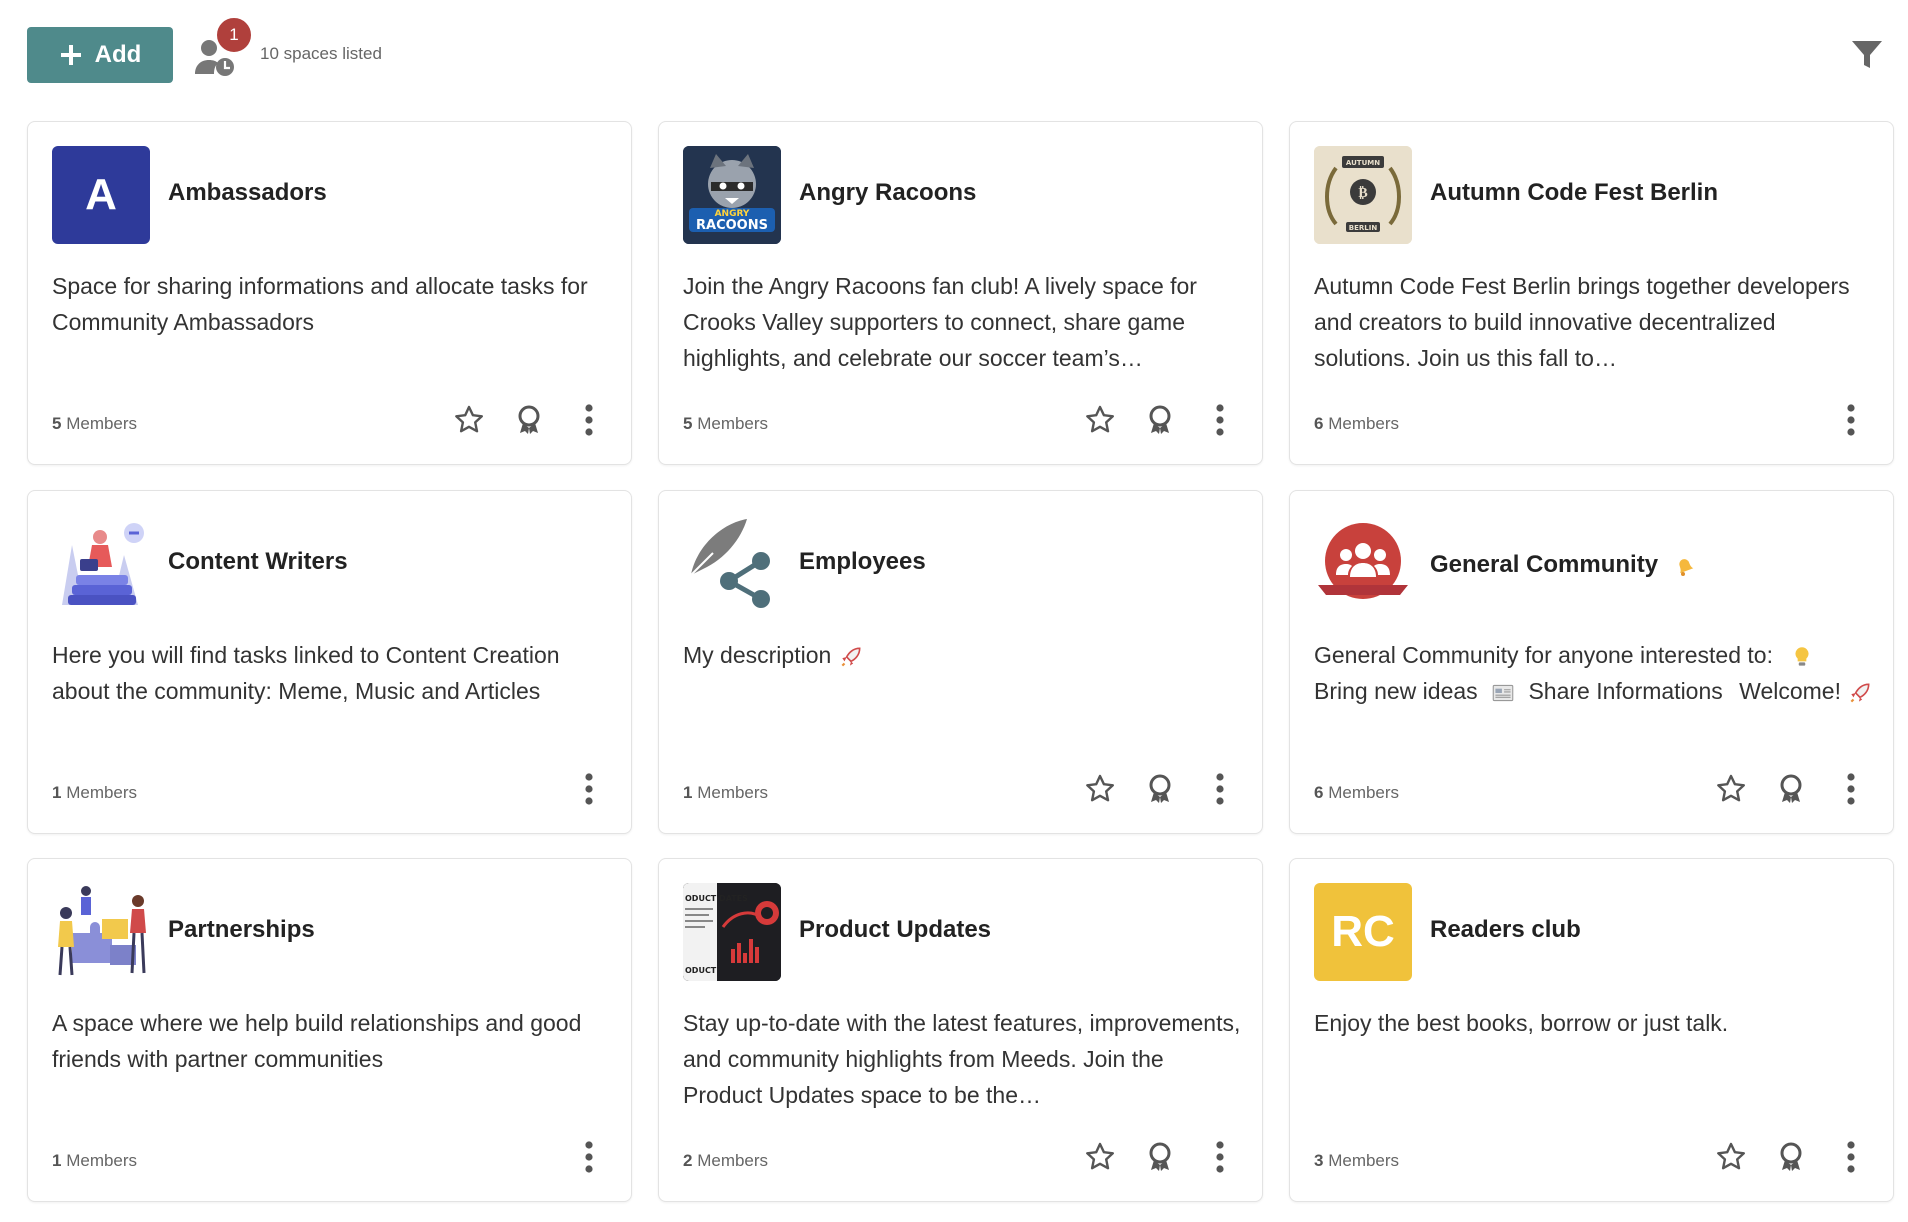 This screenshot has height=1222, width=1908. Describe the element at coordinates (688, 1160) in the screenshot. I see `members-number: 2` at that location.